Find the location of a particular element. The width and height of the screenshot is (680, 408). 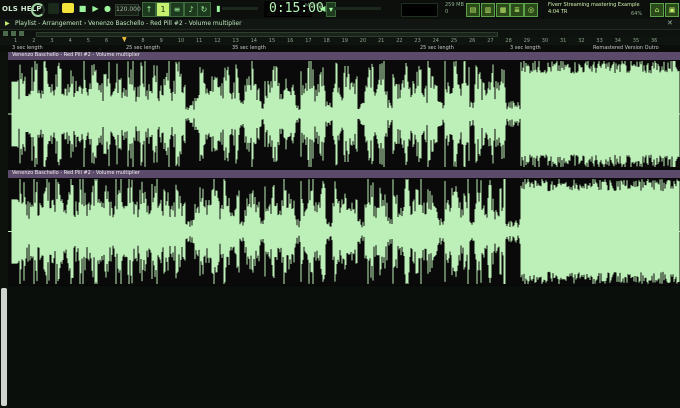

ruler-bar-number: 9 is located at coordinates (161, 41).